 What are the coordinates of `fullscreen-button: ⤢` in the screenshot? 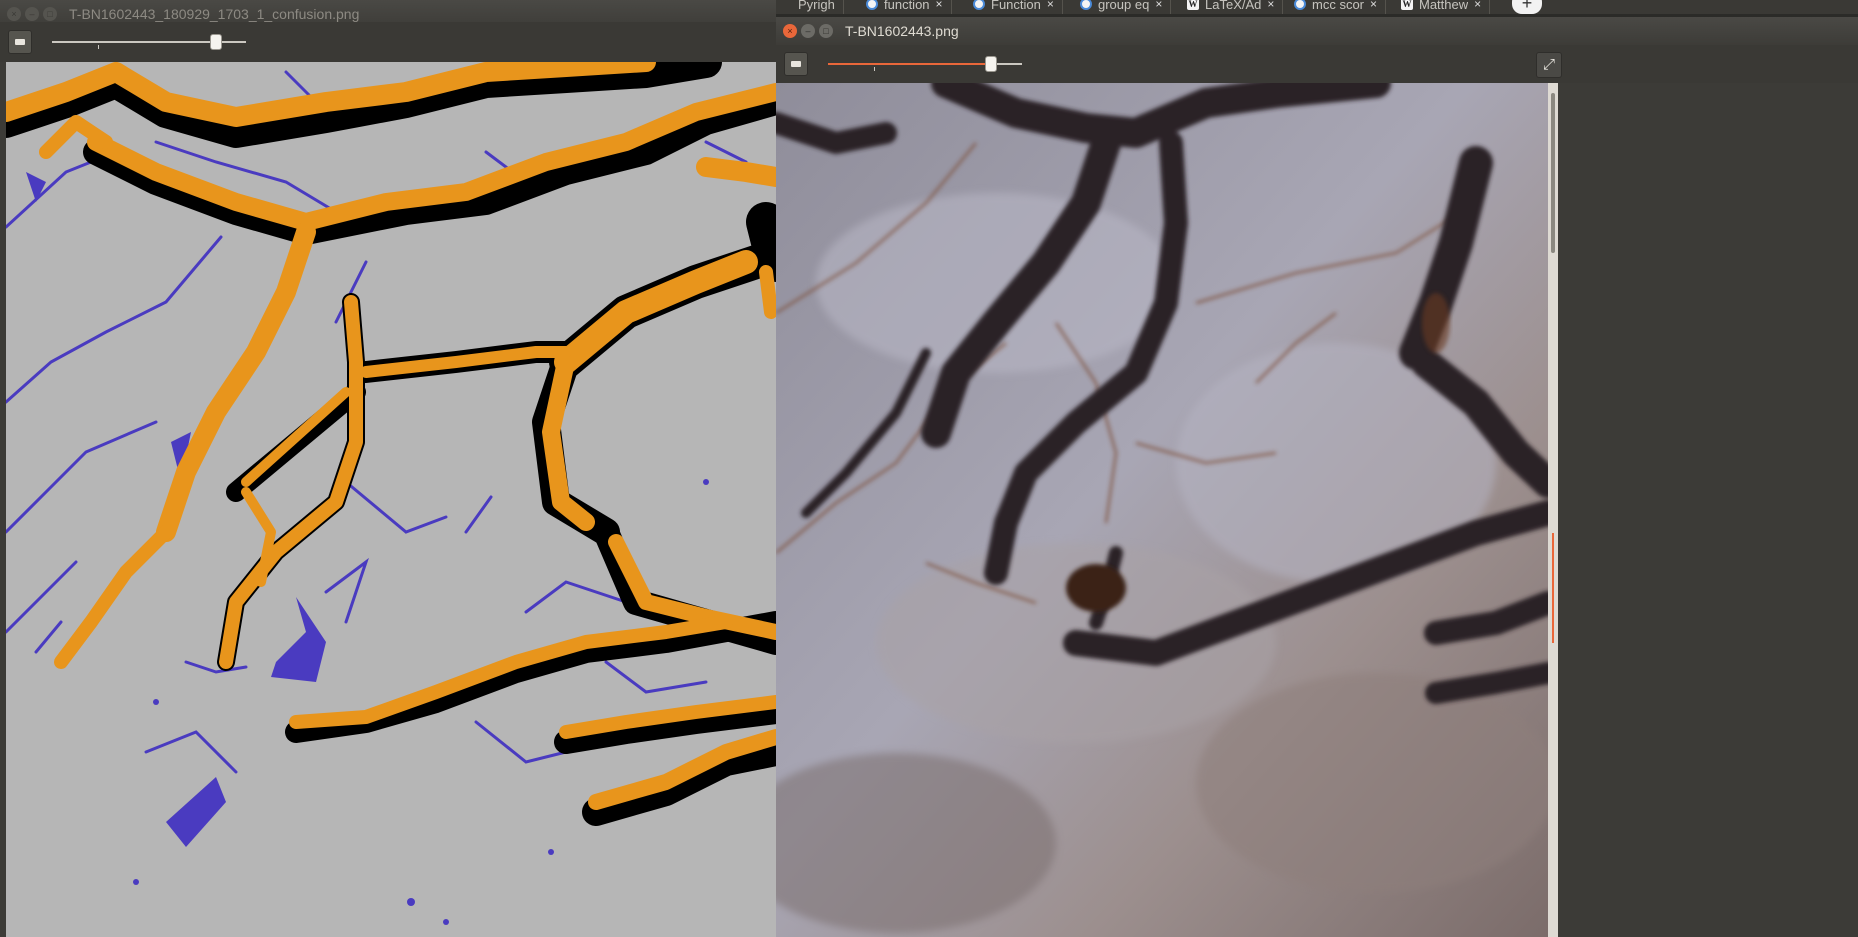 It's located at (1549, 65).